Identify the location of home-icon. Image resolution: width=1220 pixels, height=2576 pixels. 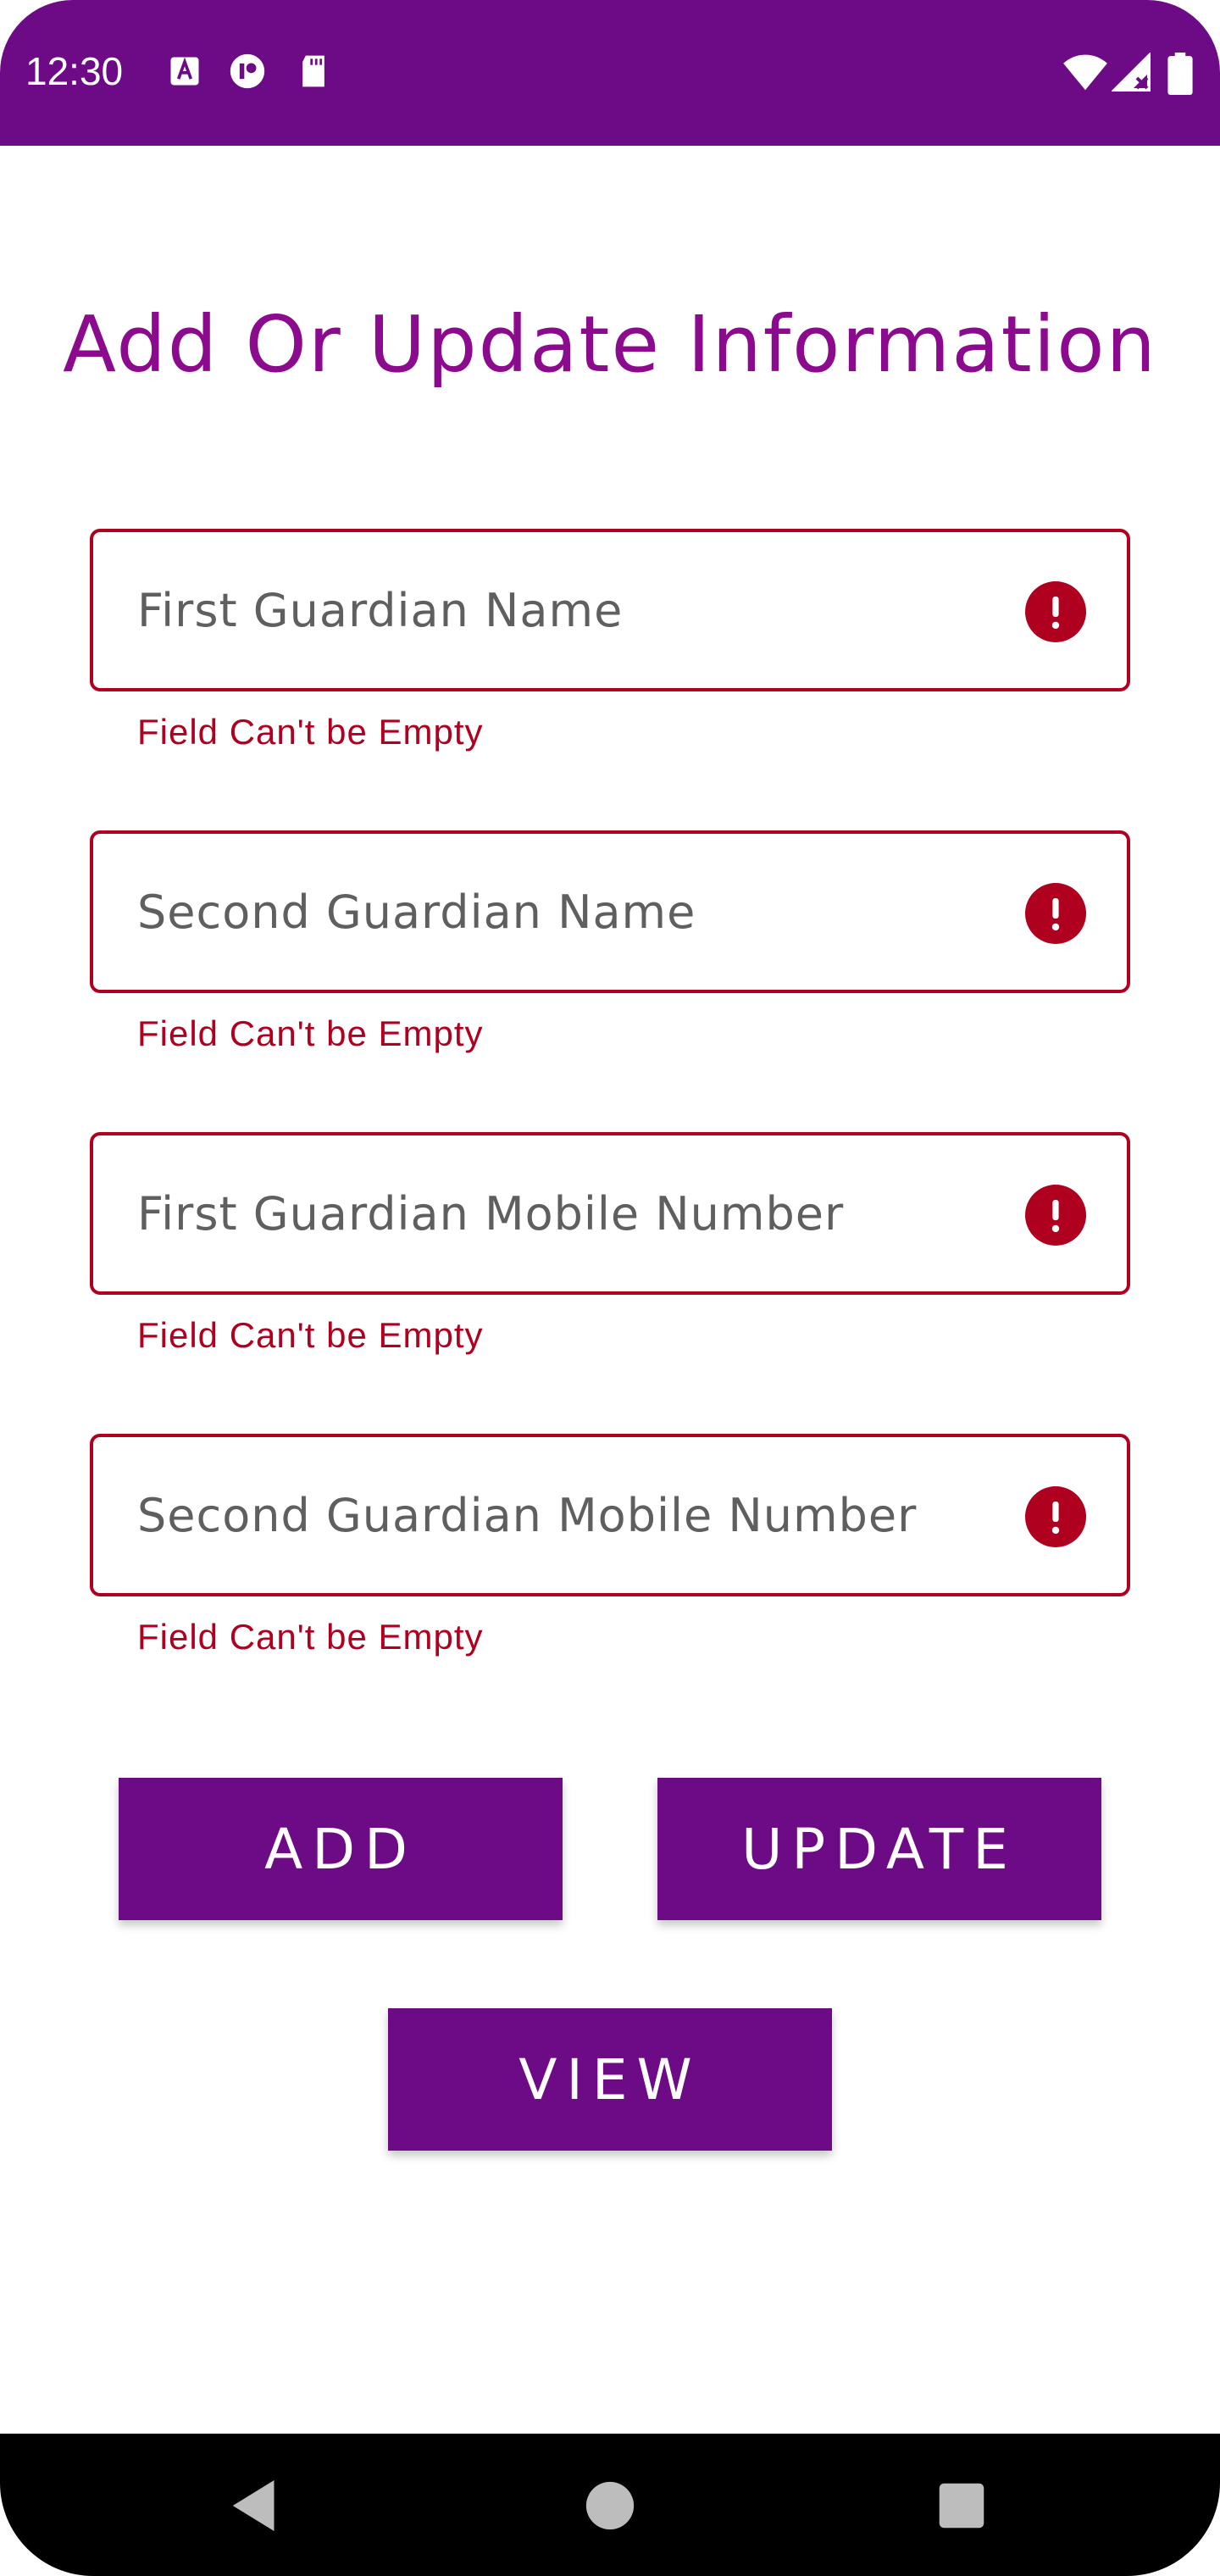
(610, 2506).